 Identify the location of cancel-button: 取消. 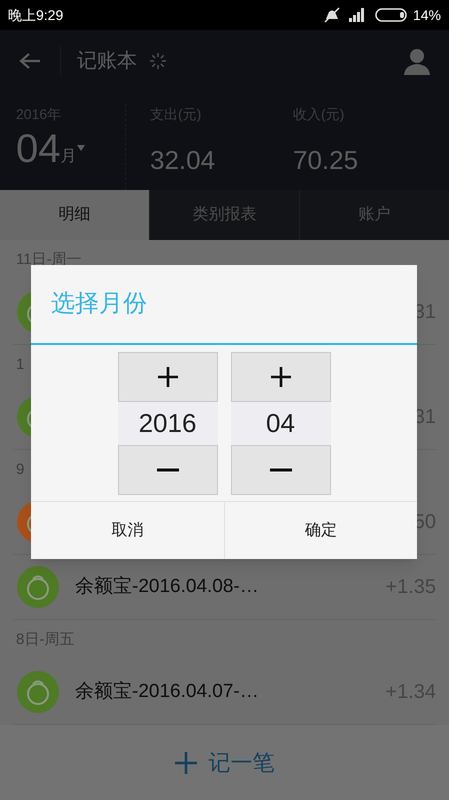
(127, 530).